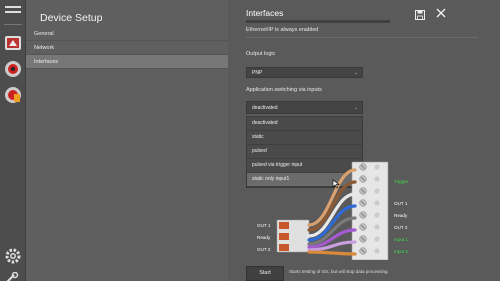 The height and width of the screenshot is (281, 500). What do you see at coordinates (264, 237) in the screenshot?
I see `left-pin-label: Ready` at bounding box center [264, 237].